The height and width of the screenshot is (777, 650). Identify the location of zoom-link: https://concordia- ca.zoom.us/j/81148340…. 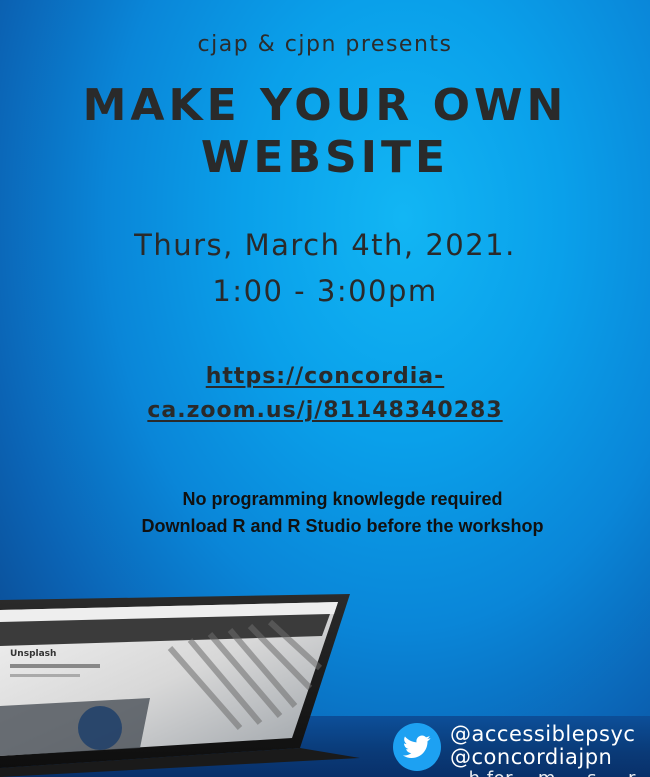
(325, 394).